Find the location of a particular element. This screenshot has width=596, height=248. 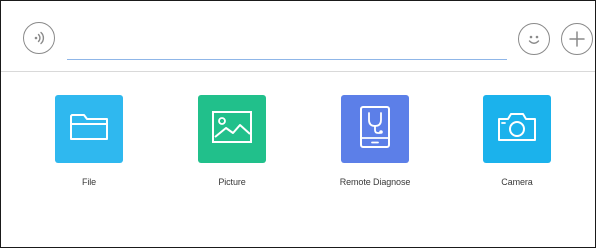

attachment-remote-diagnose: Remote Diagnose is located at coordinates (375, 141).